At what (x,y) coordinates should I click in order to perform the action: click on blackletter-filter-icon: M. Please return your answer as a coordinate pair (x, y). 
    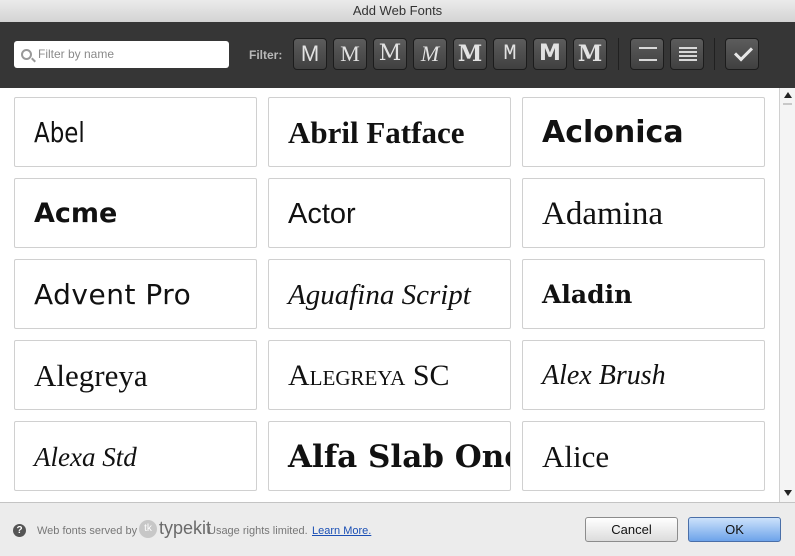
    Looking at the image, I should click on (470, 54).